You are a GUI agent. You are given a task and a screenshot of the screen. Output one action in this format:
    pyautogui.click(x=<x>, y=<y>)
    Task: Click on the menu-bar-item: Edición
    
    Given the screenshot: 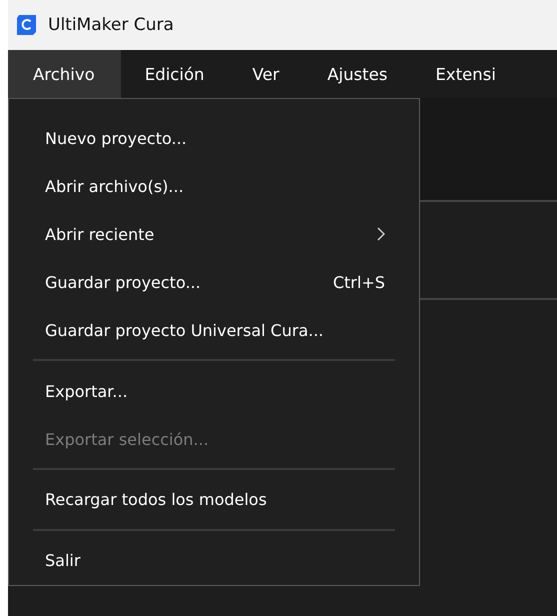 What is the action you would take?
    pyautogui.click(x=174, y=74)
    